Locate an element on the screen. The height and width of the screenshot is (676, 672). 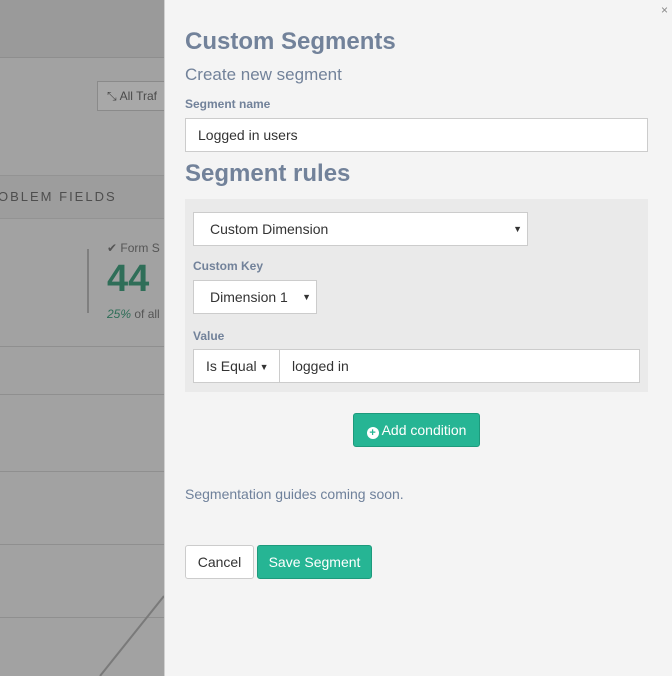
check-icon: ✔ is located at coordinates (112, 248).